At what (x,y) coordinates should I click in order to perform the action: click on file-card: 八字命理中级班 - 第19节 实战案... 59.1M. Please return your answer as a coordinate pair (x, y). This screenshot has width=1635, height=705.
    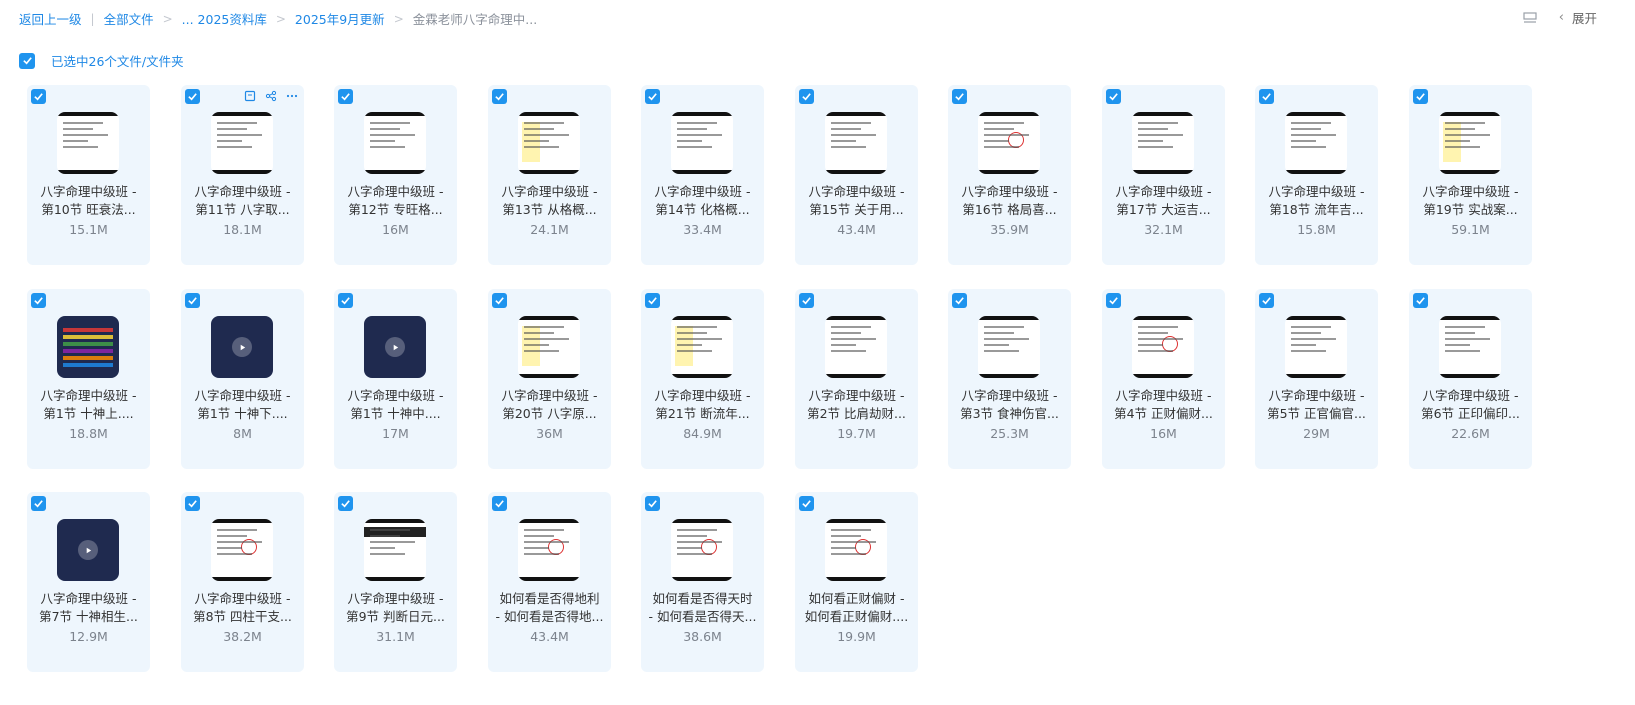
    Looking at the image, I should click on (1470, 175).